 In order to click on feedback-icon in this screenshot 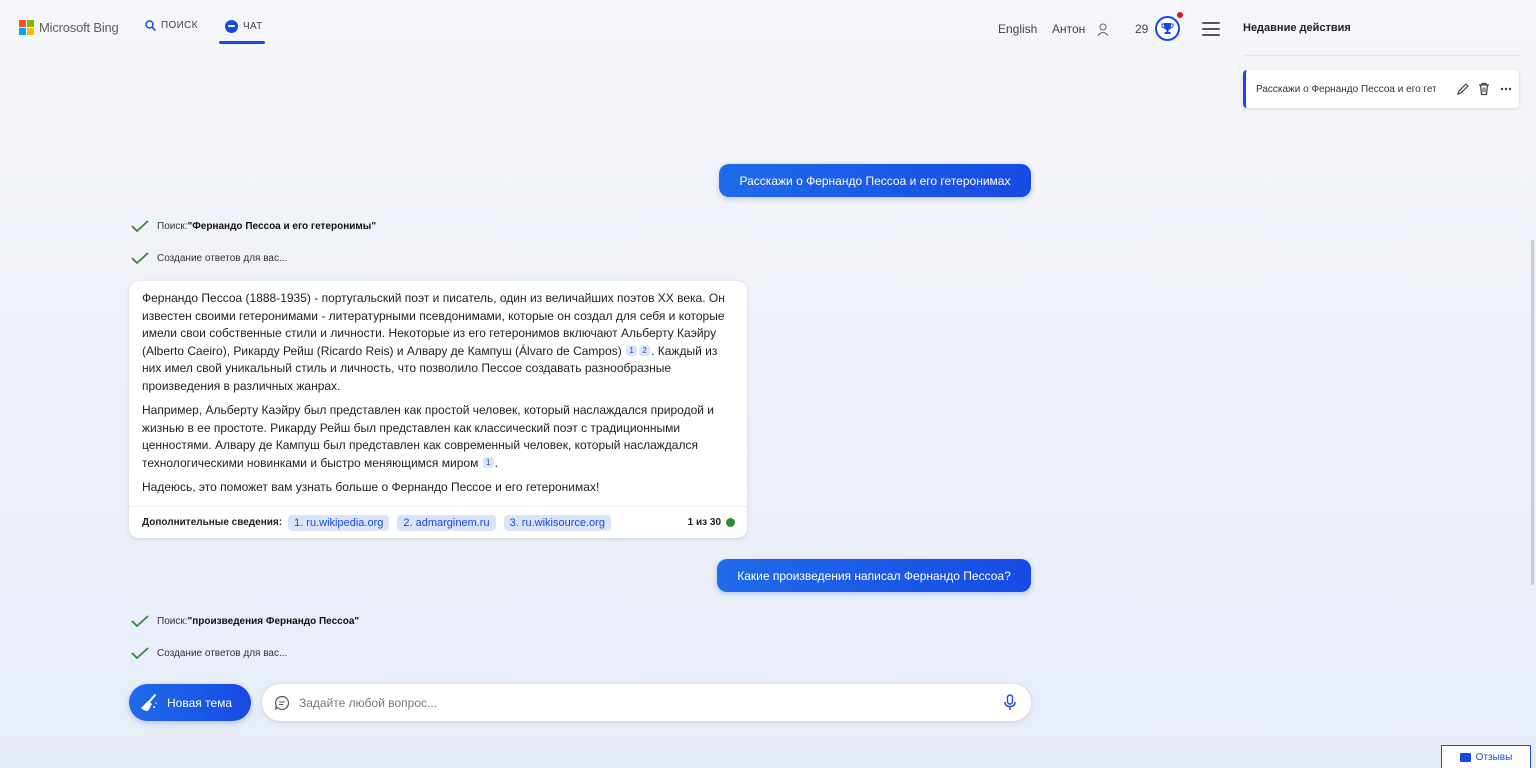, I will do `click(1465, 757)`.